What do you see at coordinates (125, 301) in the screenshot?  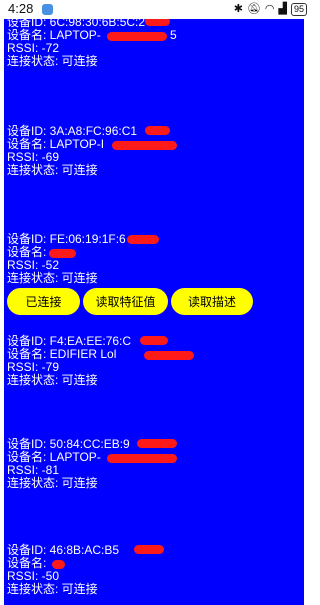 I see `read-characteristic-button: 读取特征值` at bounding box center [125, 301].